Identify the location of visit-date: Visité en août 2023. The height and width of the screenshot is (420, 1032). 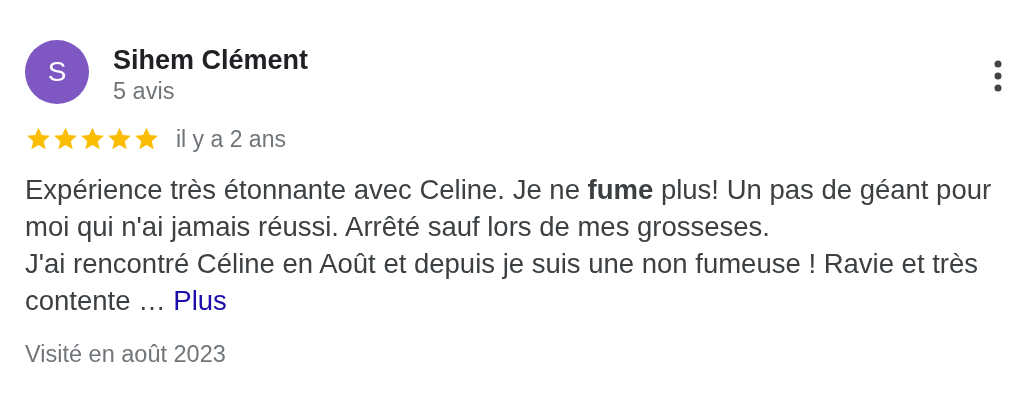
(126, 354).